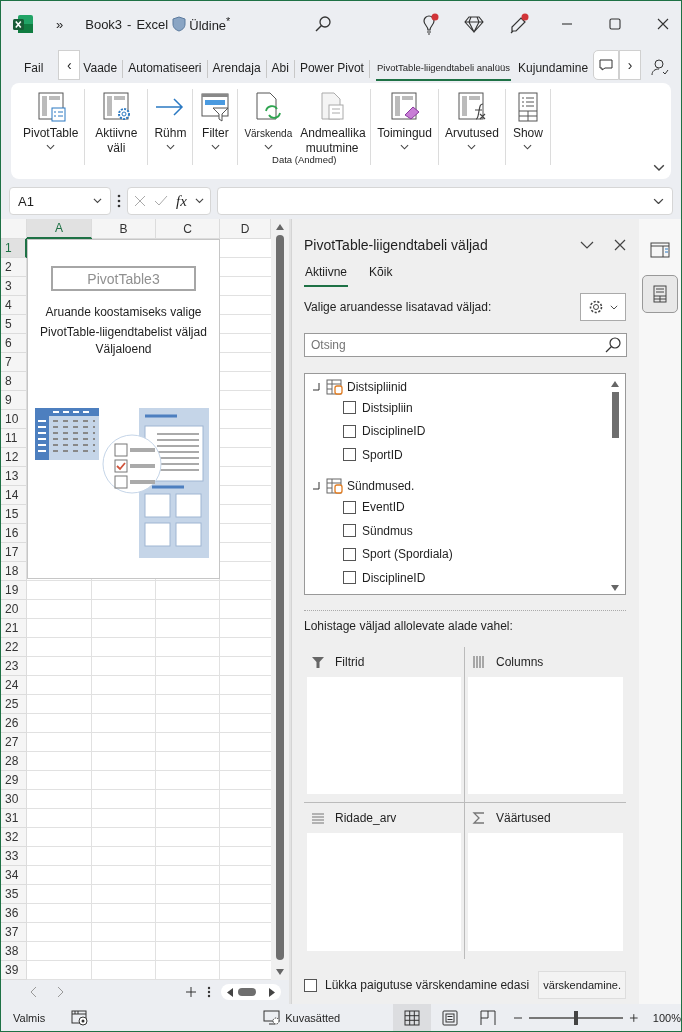  Describe the element at coordinates (14, 305) in the screenshot. I see `row-header: 4` at that location.